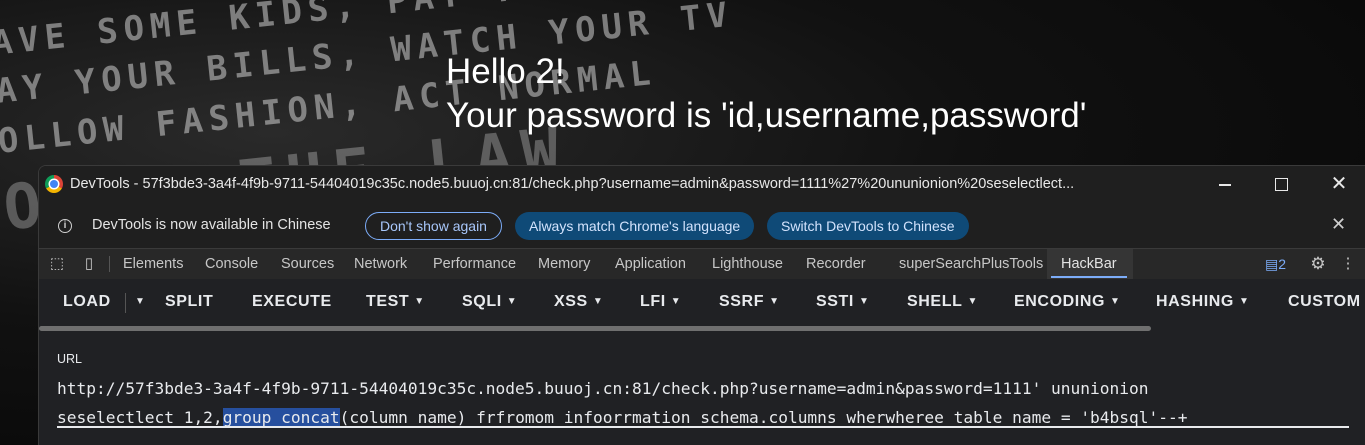 This screenshot has width=1365, height=445. What do you see at coordinates (433, 226) in the screenshot?
I see `dont-show-again-button: Don't show again` at bounding box center [433, 226].